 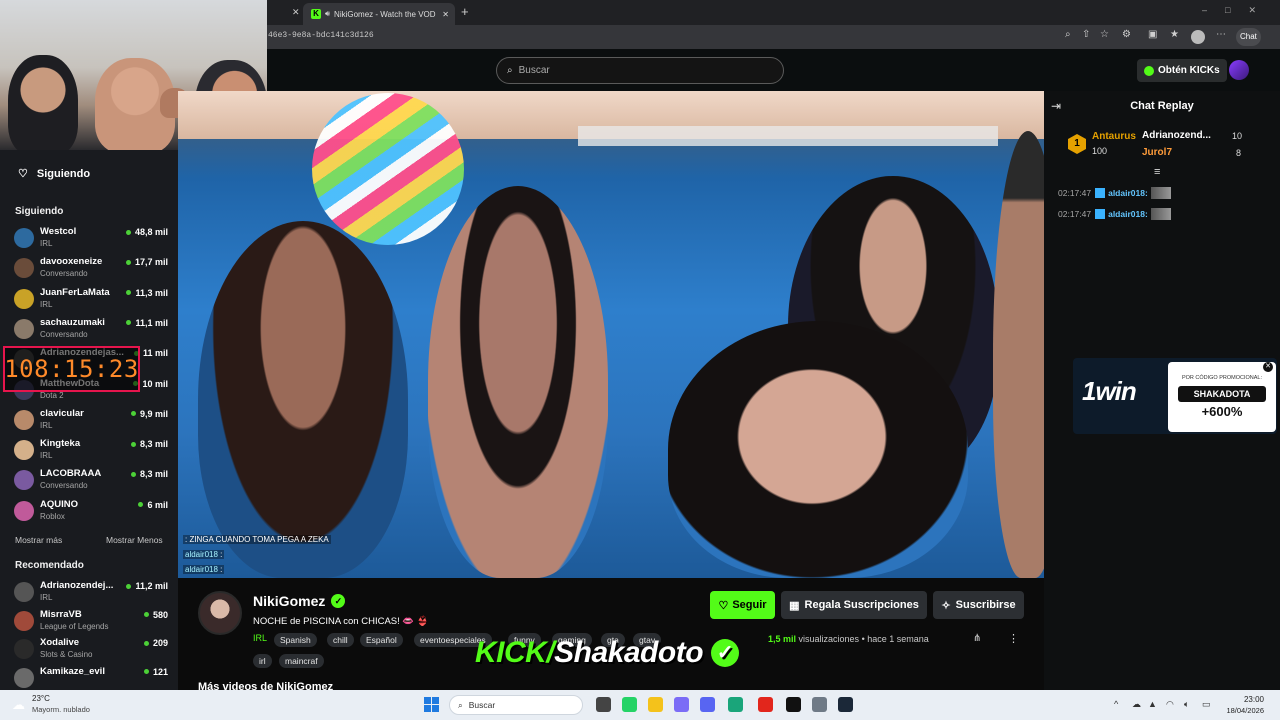 What do you see at coordinates (1170, 704) in the screenshot?
I see `wifi-icon: ◠` at bounding box center [1170, 704].